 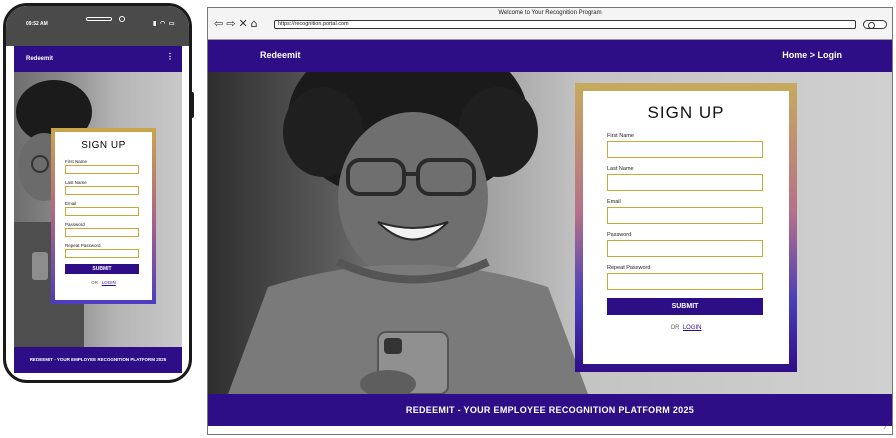 I want to click on speaker-notch, so click(x=99, y=19).